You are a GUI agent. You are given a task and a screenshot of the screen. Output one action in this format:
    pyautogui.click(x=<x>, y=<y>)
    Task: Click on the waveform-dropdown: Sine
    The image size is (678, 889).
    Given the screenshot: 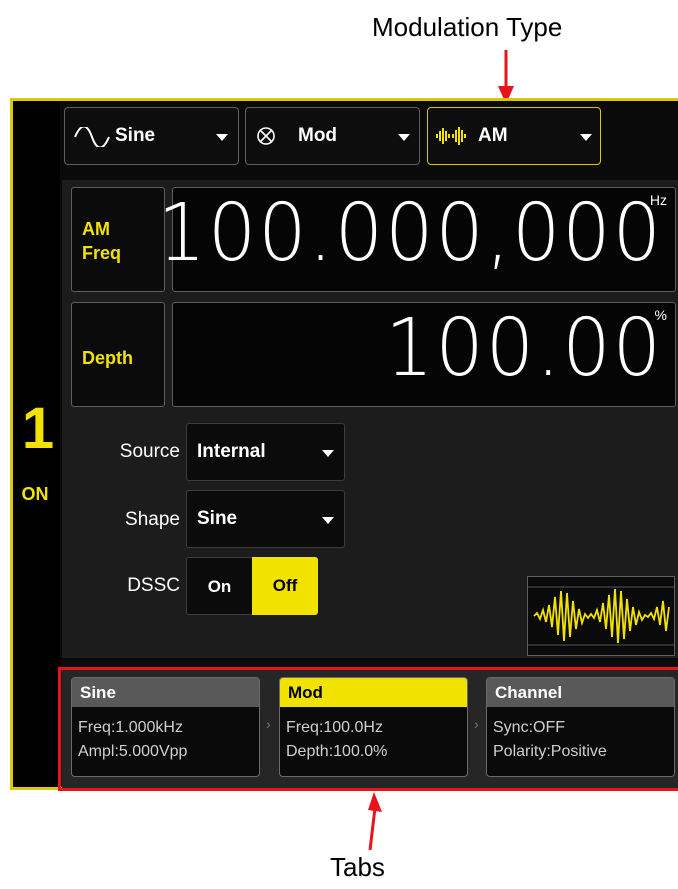 What is the action you would take?
    pyautogui.click(x=151, y=136)
    